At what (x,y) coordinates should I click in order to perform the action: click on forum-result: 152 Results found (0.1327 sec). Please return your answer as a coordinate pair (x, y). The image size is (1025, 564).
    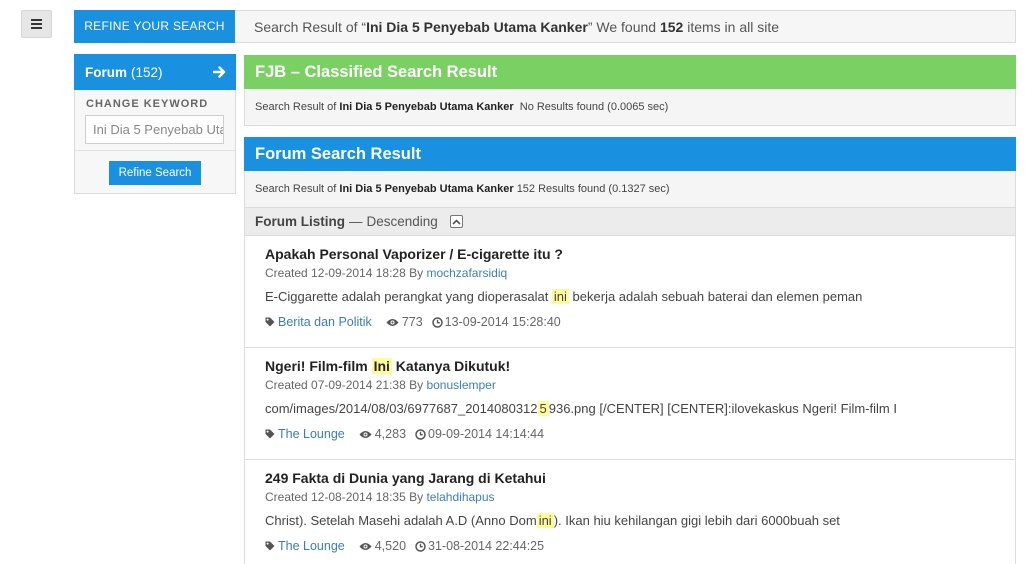
    Looking at the image, I should click on (593, 189).